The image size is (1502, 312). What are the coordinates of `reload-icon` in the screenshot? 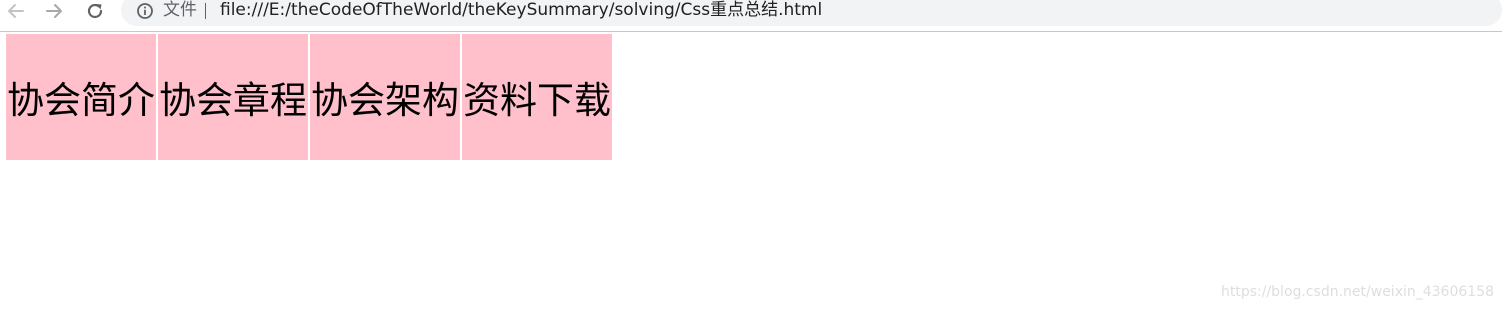 It's located at (95, 11).